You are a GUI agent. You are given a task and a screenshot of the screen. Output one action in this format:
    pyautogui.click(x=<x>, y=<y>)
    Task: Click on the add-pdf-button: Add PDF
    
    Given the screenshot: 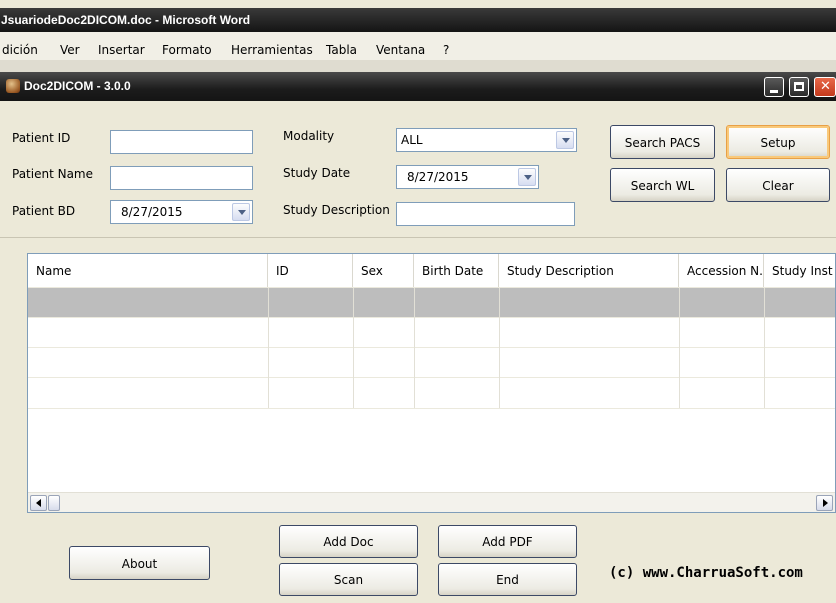 What is the action you would take?
    pyautogui.click(x=507, y=541)
    